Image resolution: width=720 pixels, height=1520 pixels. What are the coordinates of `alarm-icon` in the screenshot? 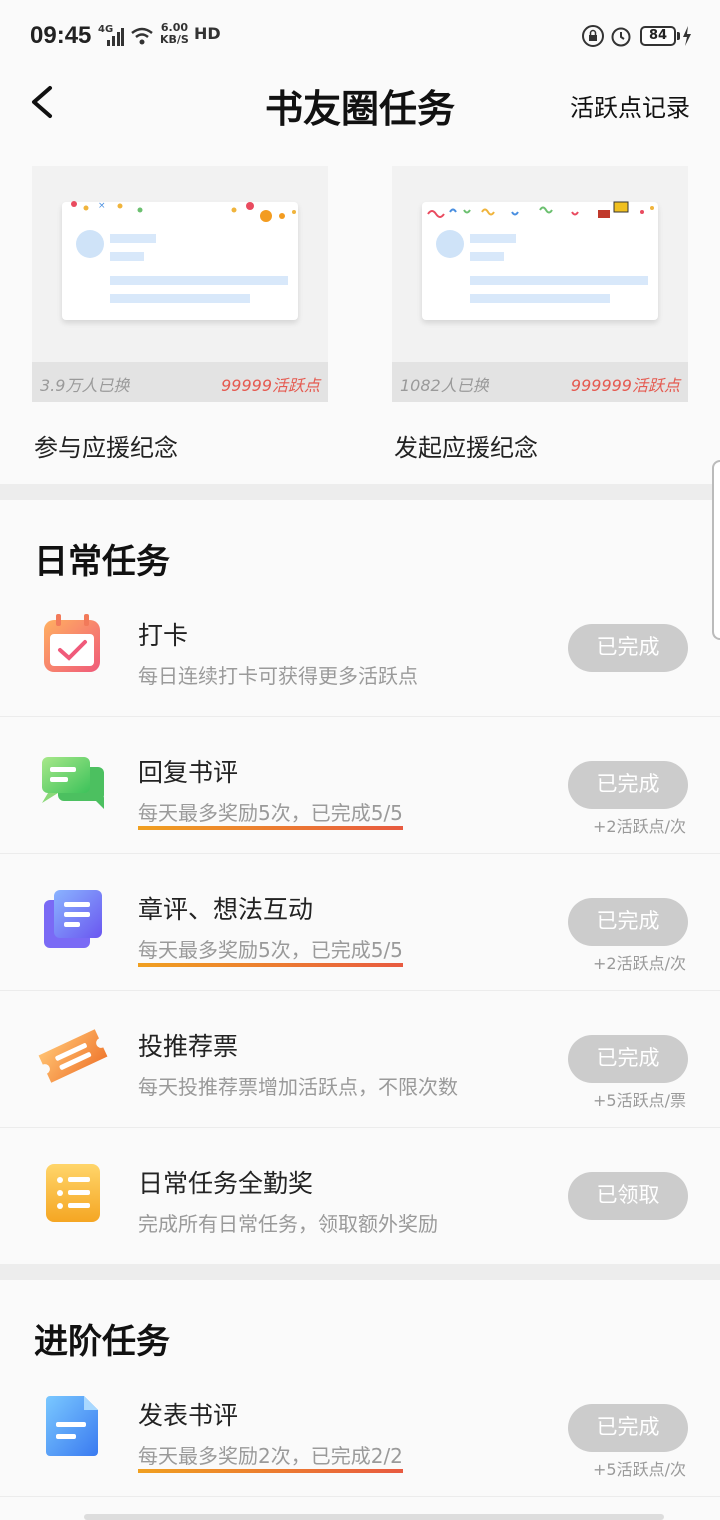 It's located at (621, 37).